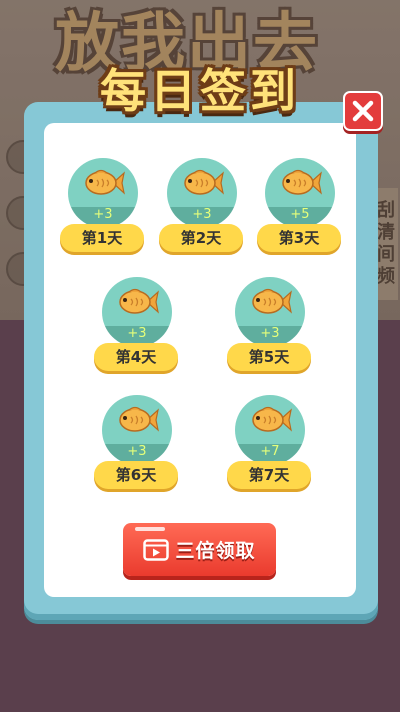  What do you see at coordinates (270, 451) in the screenshot?
I see `reward-amount: +7` at bounding box center [270, 451].